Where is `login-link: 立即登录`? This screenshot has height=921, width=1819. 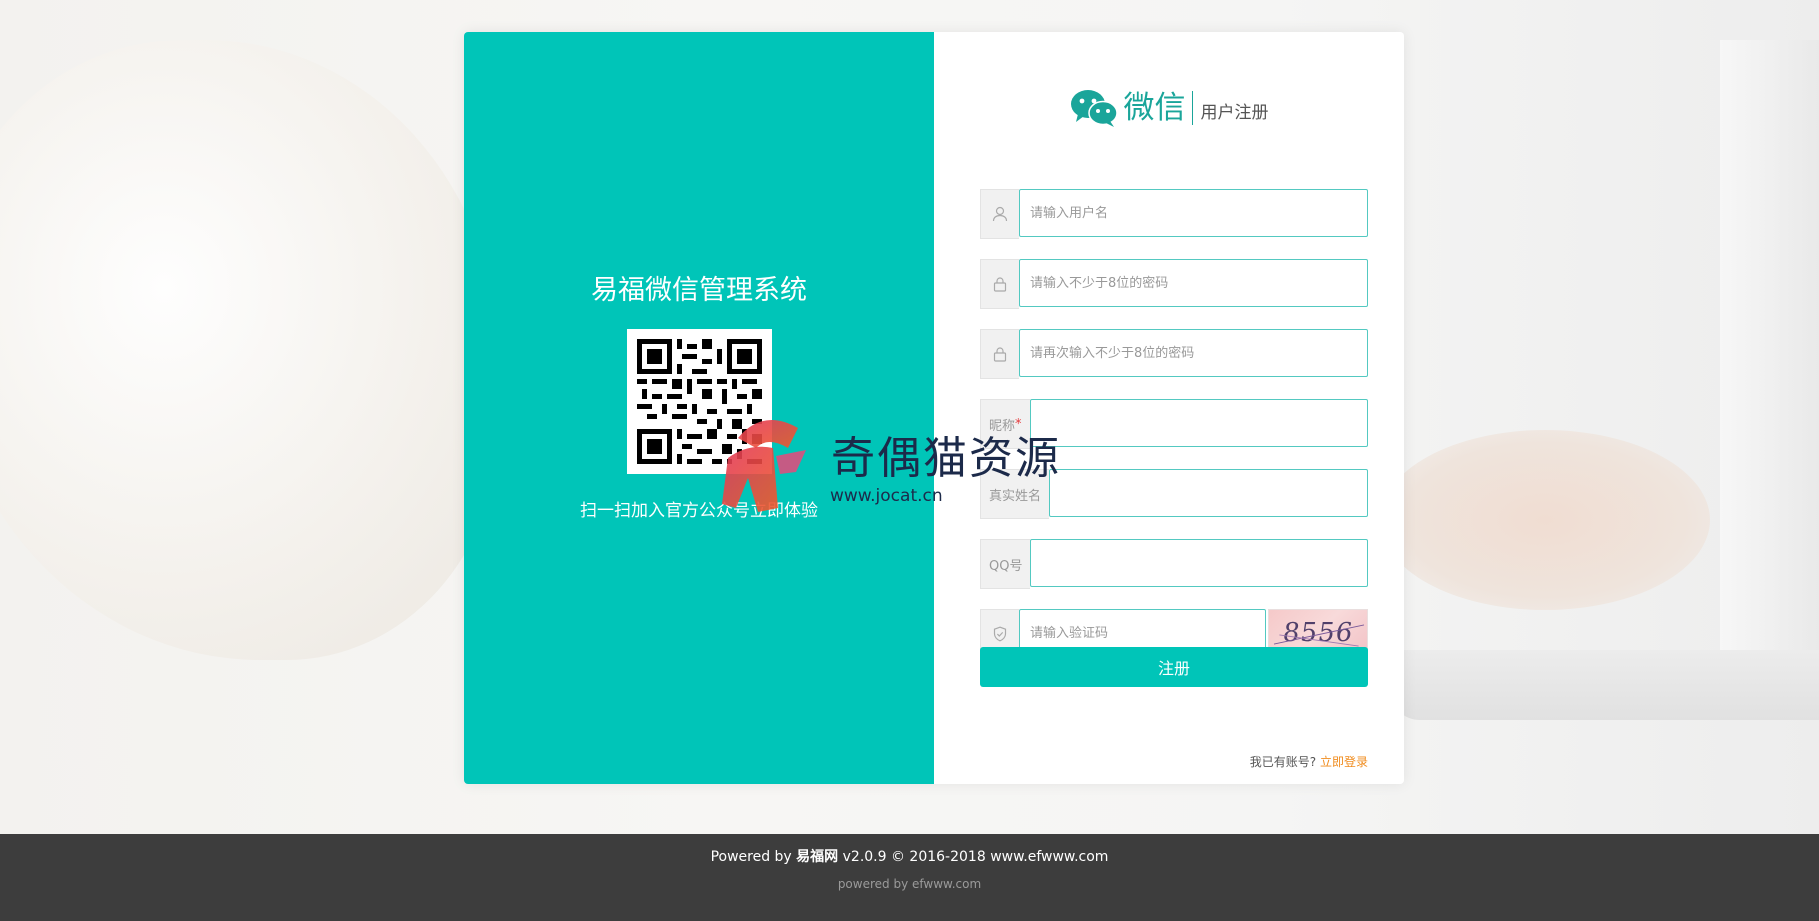
login-link: 立即登录 is located at coordinates (1344, 762).